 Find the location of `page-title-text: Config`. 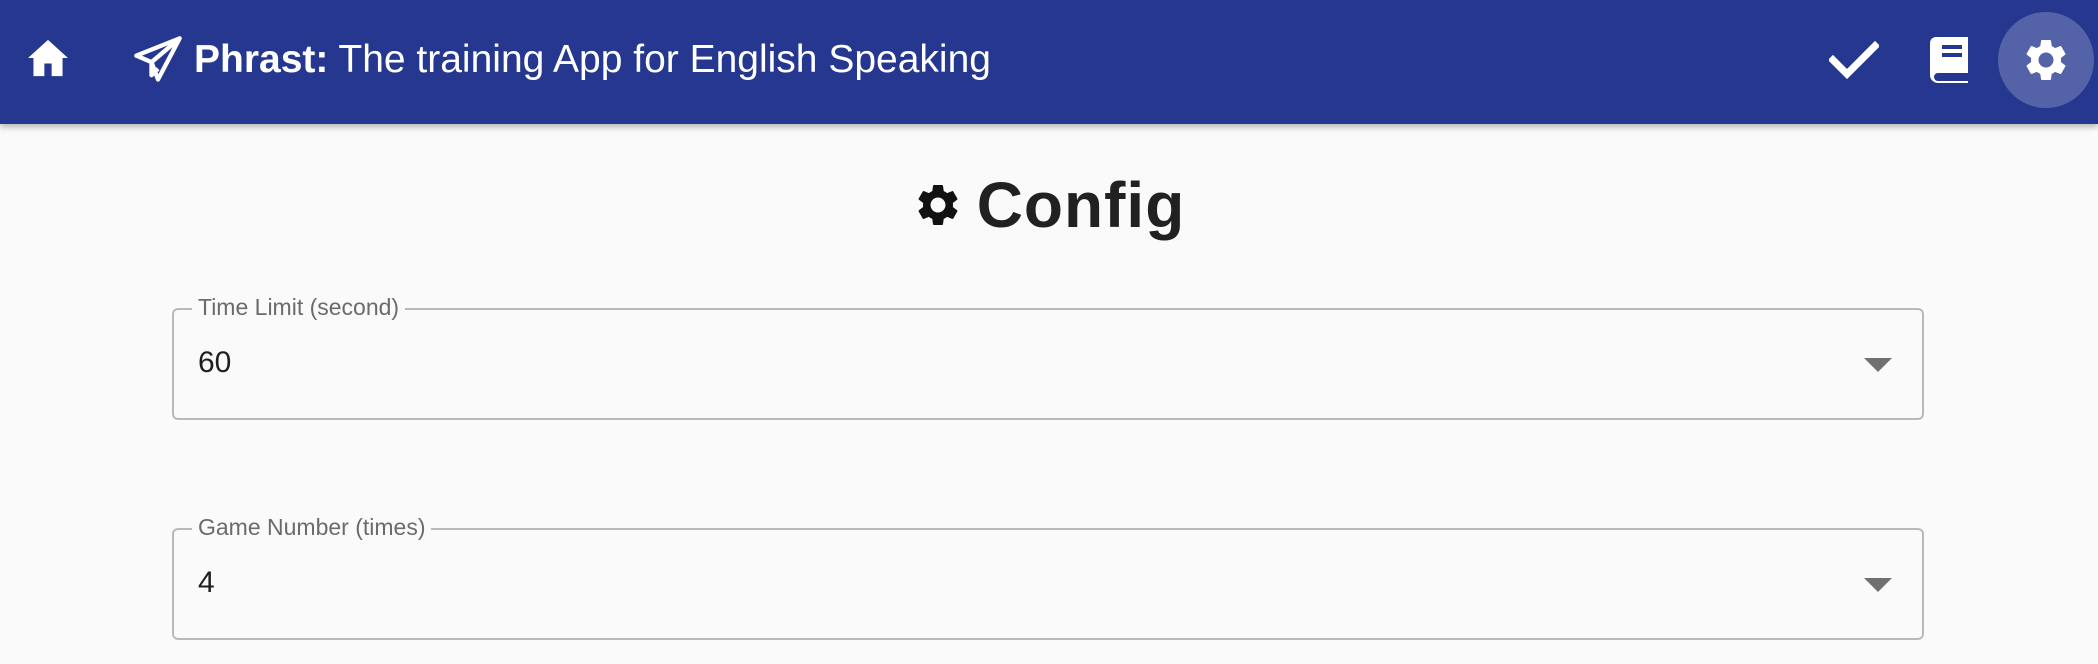

page-title-text: Config is located at coordinates (1081, 205).